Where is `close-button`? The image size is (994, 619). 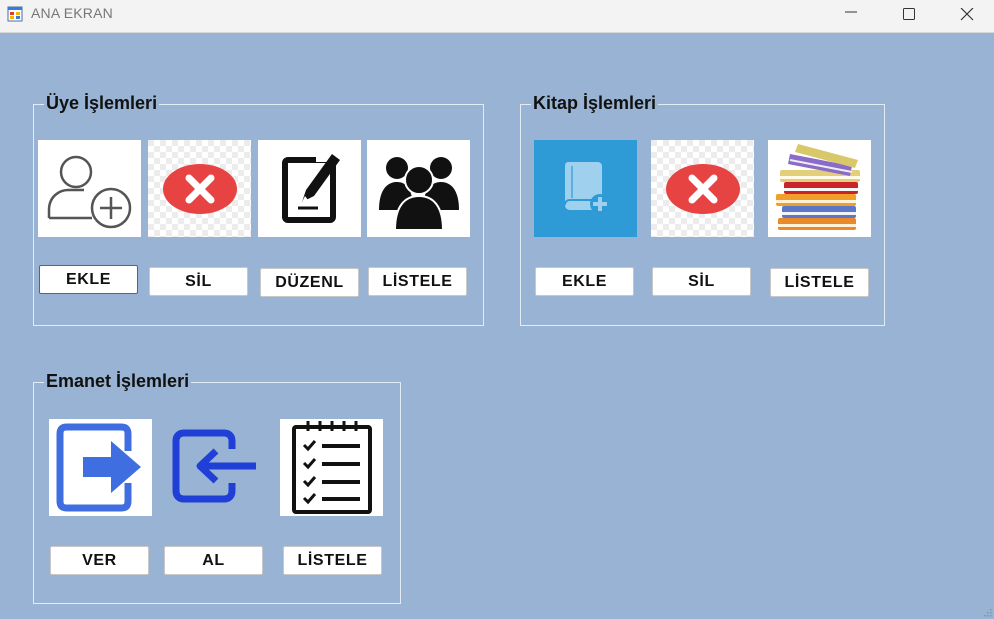
close-button is located at coordinates (966, 16).